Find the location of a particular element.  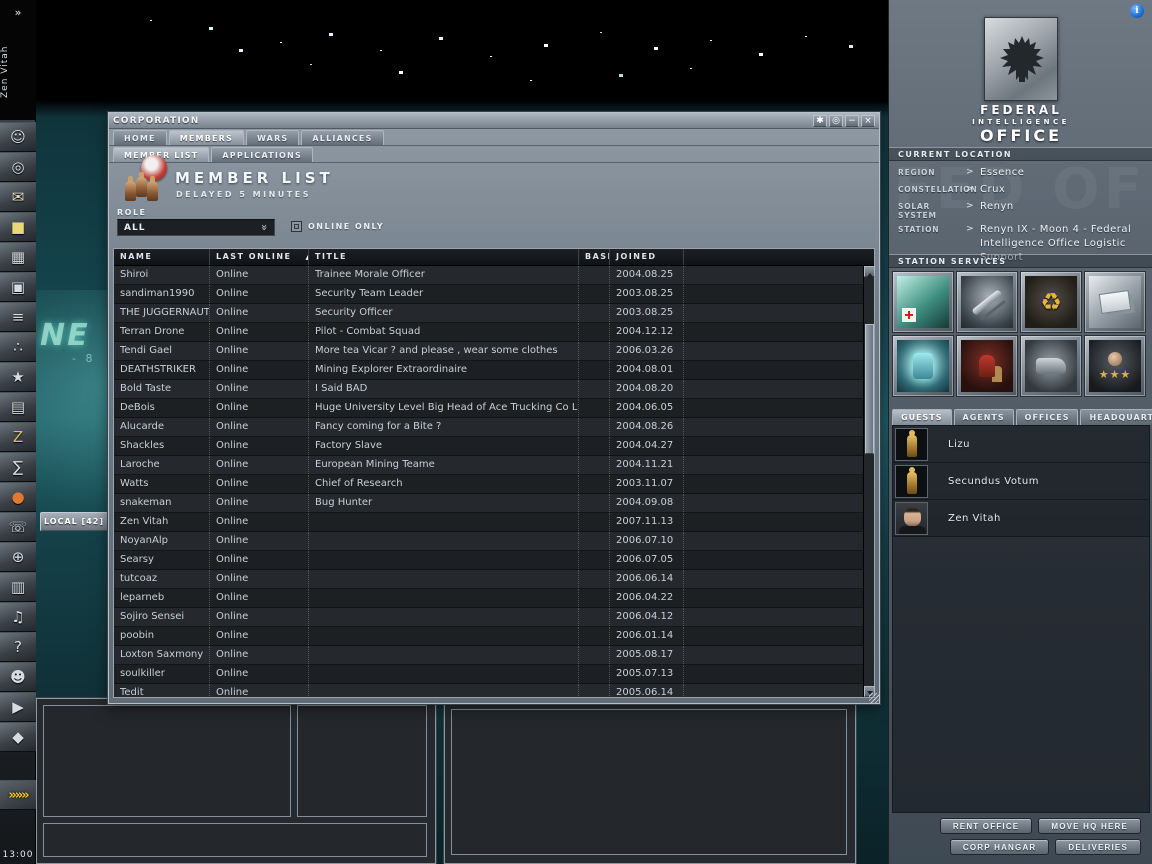

navy-service-icon: ★★★ is located at coordinates (1115, 366).